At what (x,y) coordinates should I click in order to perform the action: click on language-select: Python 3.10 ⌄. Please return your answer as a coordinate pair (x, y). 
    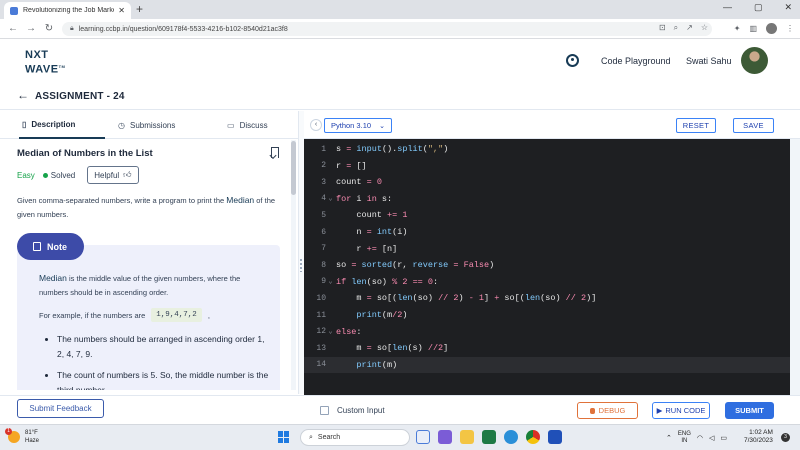
    Looking at the image, I should click on (358, 125).